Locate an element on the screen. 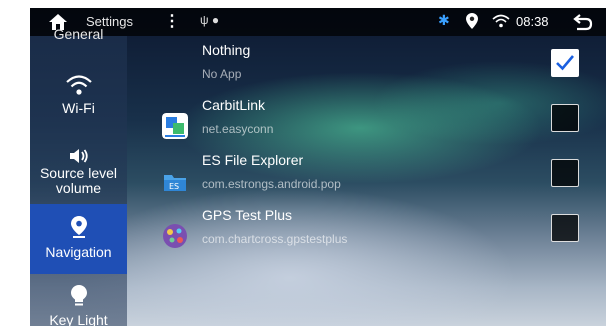  svg-text: ES is located at coordinates (174, 186).